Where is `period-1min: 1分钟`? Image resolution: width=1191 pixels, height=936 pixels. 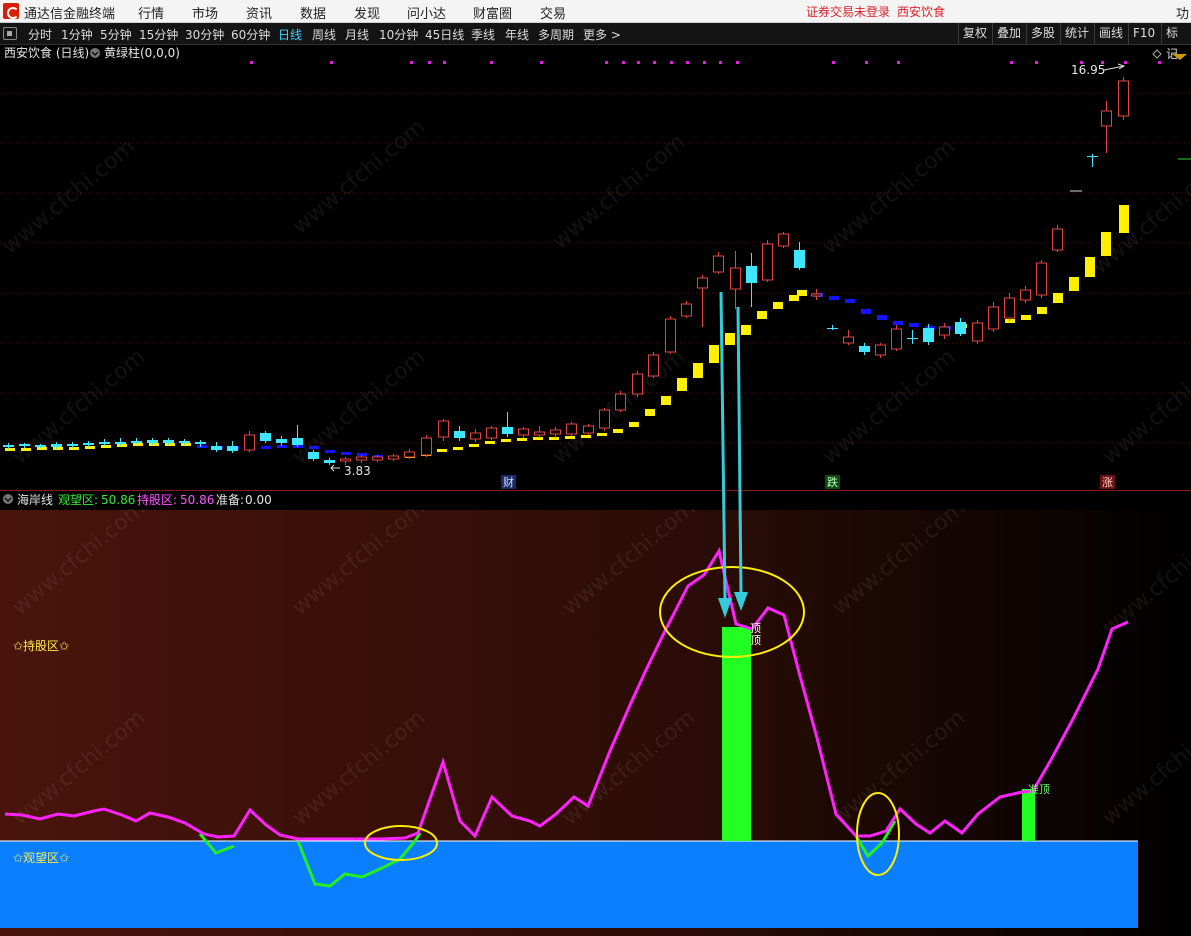
period-1min: 1分钟 is located at coordinates (77, 34).